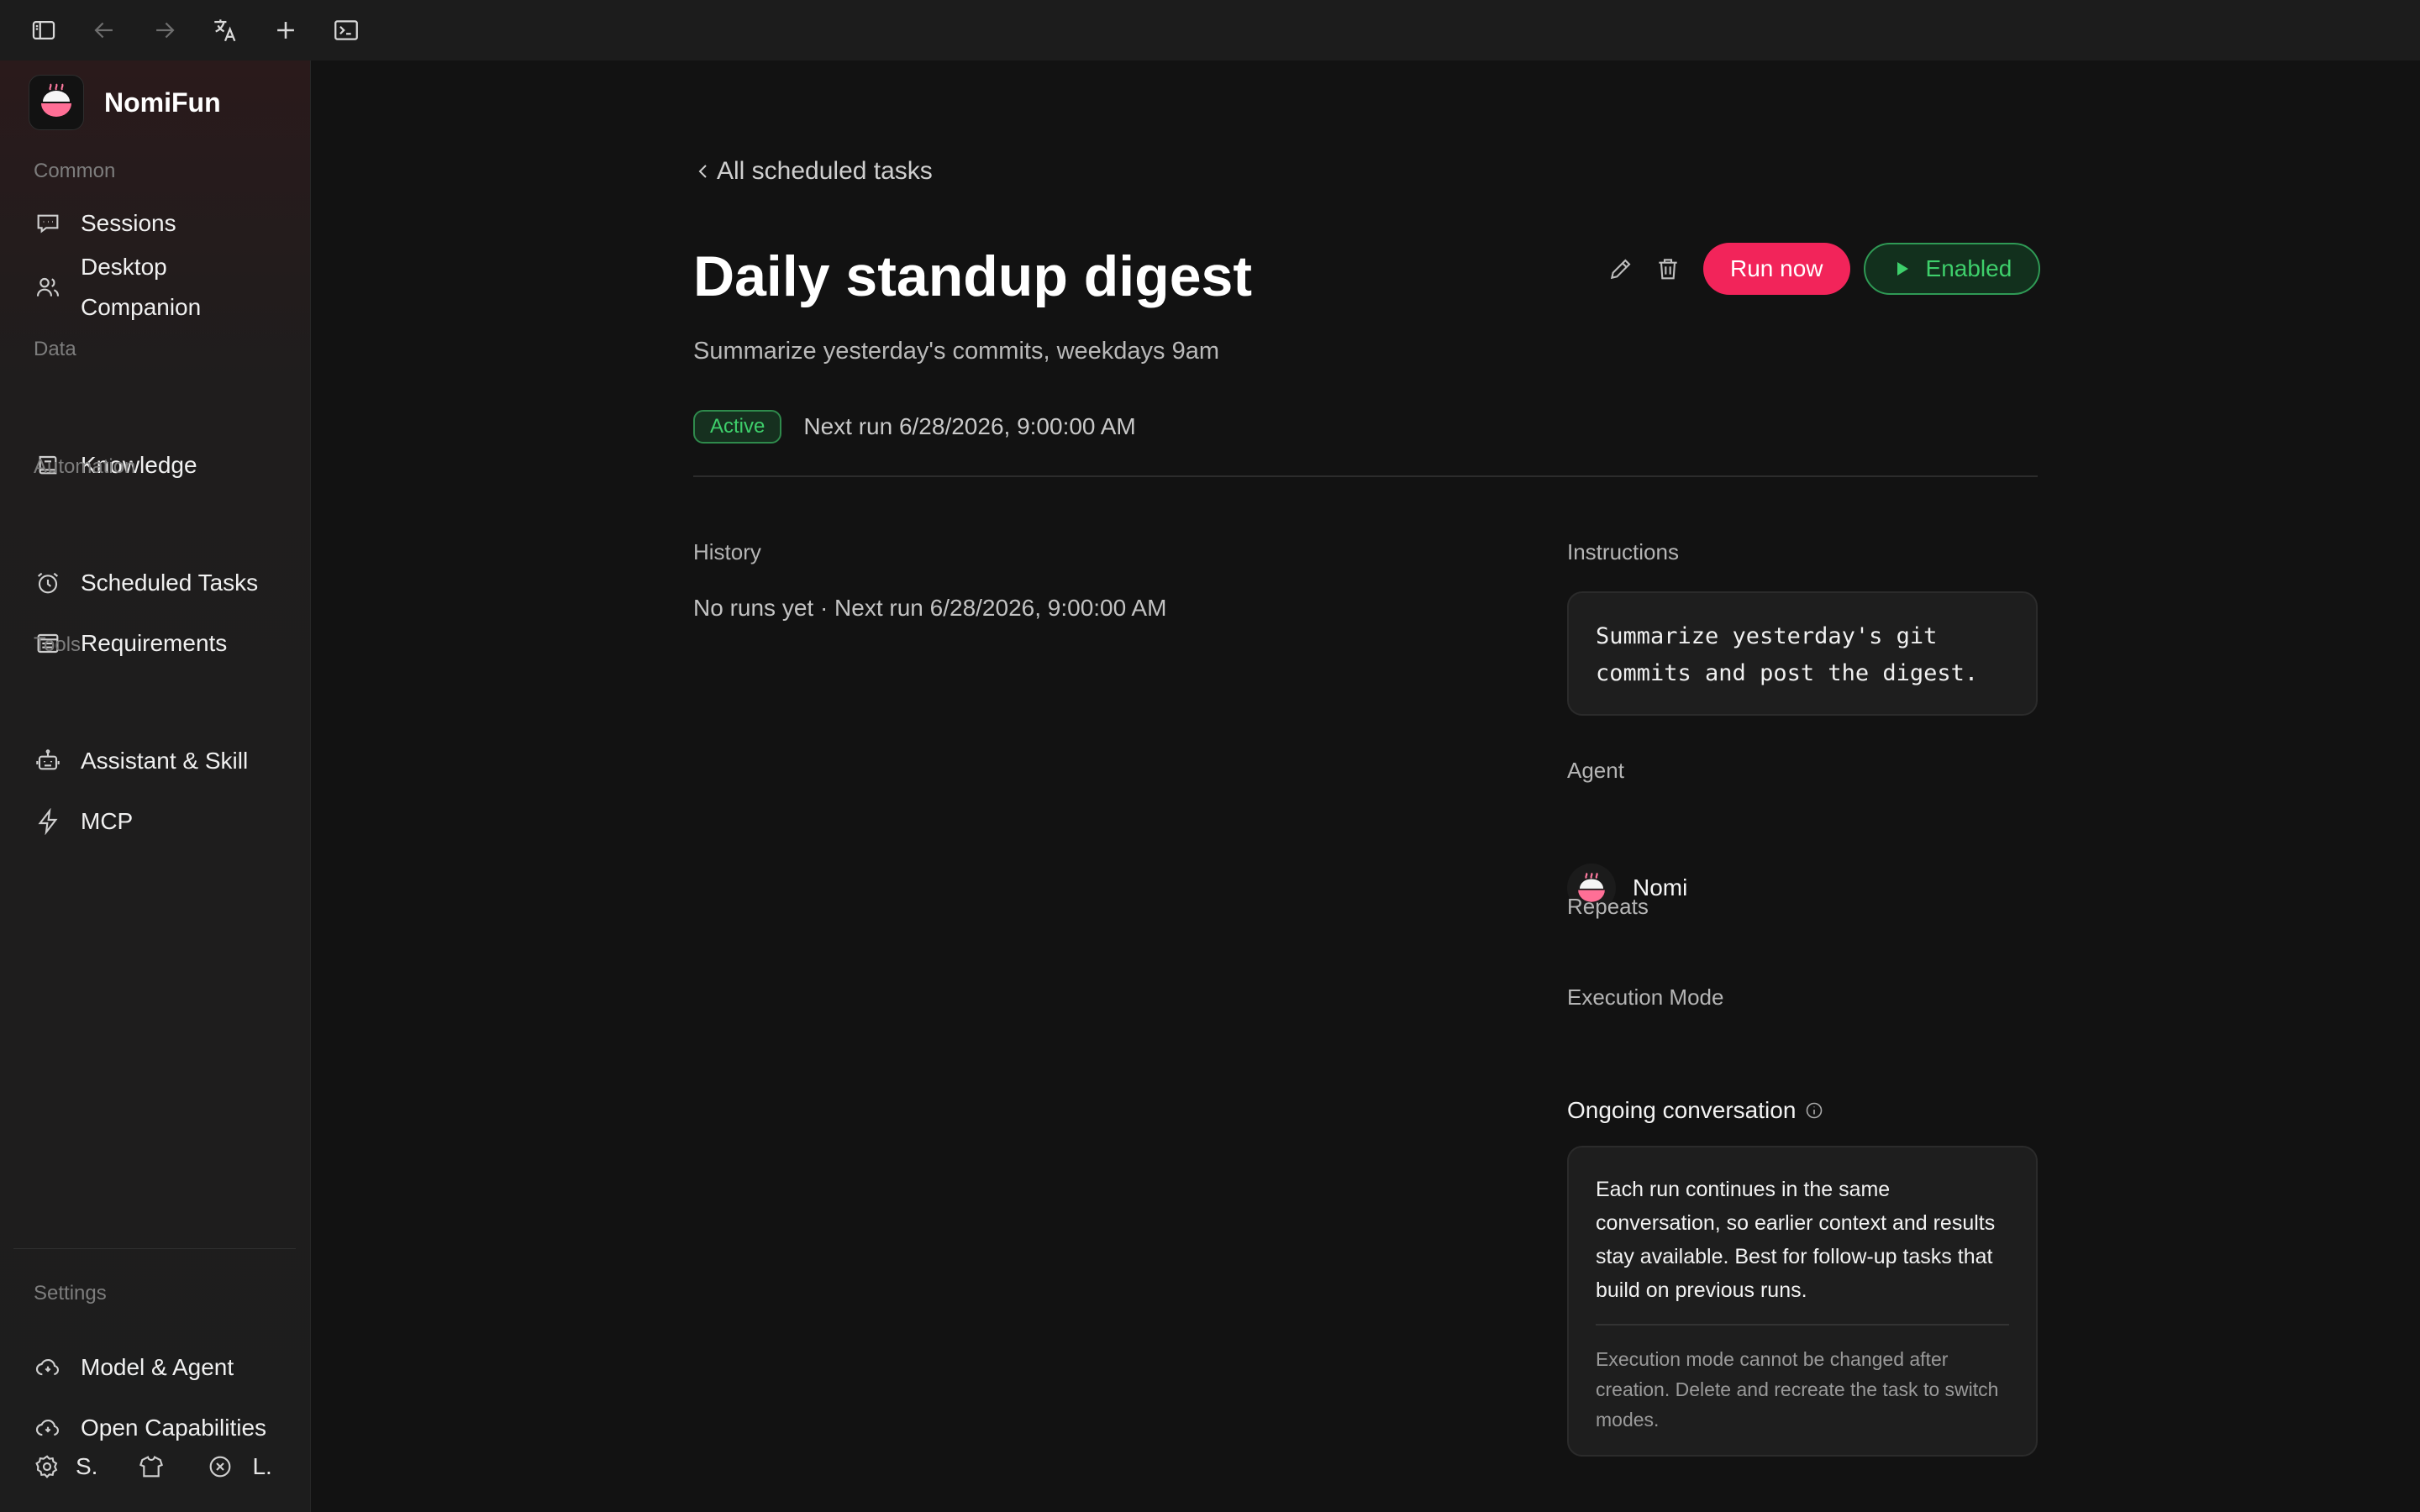 Image resolution: width=2420 pixels, height=1512 pixels. I want to click on sidebar-item-model-agent: Model & Agent, so click(134, 1367).